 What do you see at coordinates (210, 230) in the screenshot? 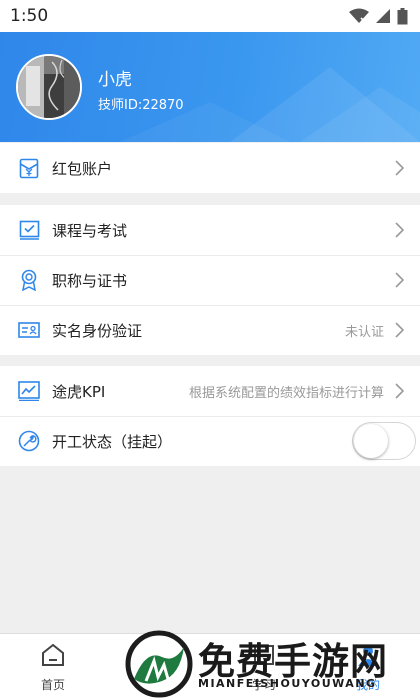
I see `menu-item-course-exam: 课程与考试` at bounding box center [210, 230].